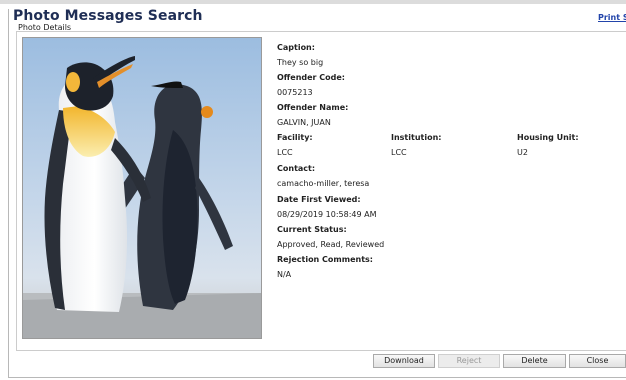 The height and width of the screenshot is (380, 626). I want to click on rejection-comments-label: Rejection Comments:, so click(325, 259).